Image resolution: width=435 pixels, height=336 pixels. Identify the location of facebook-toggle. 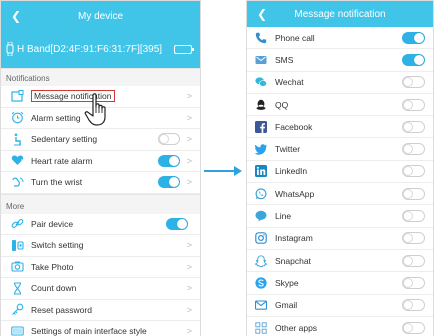
(413, 126).